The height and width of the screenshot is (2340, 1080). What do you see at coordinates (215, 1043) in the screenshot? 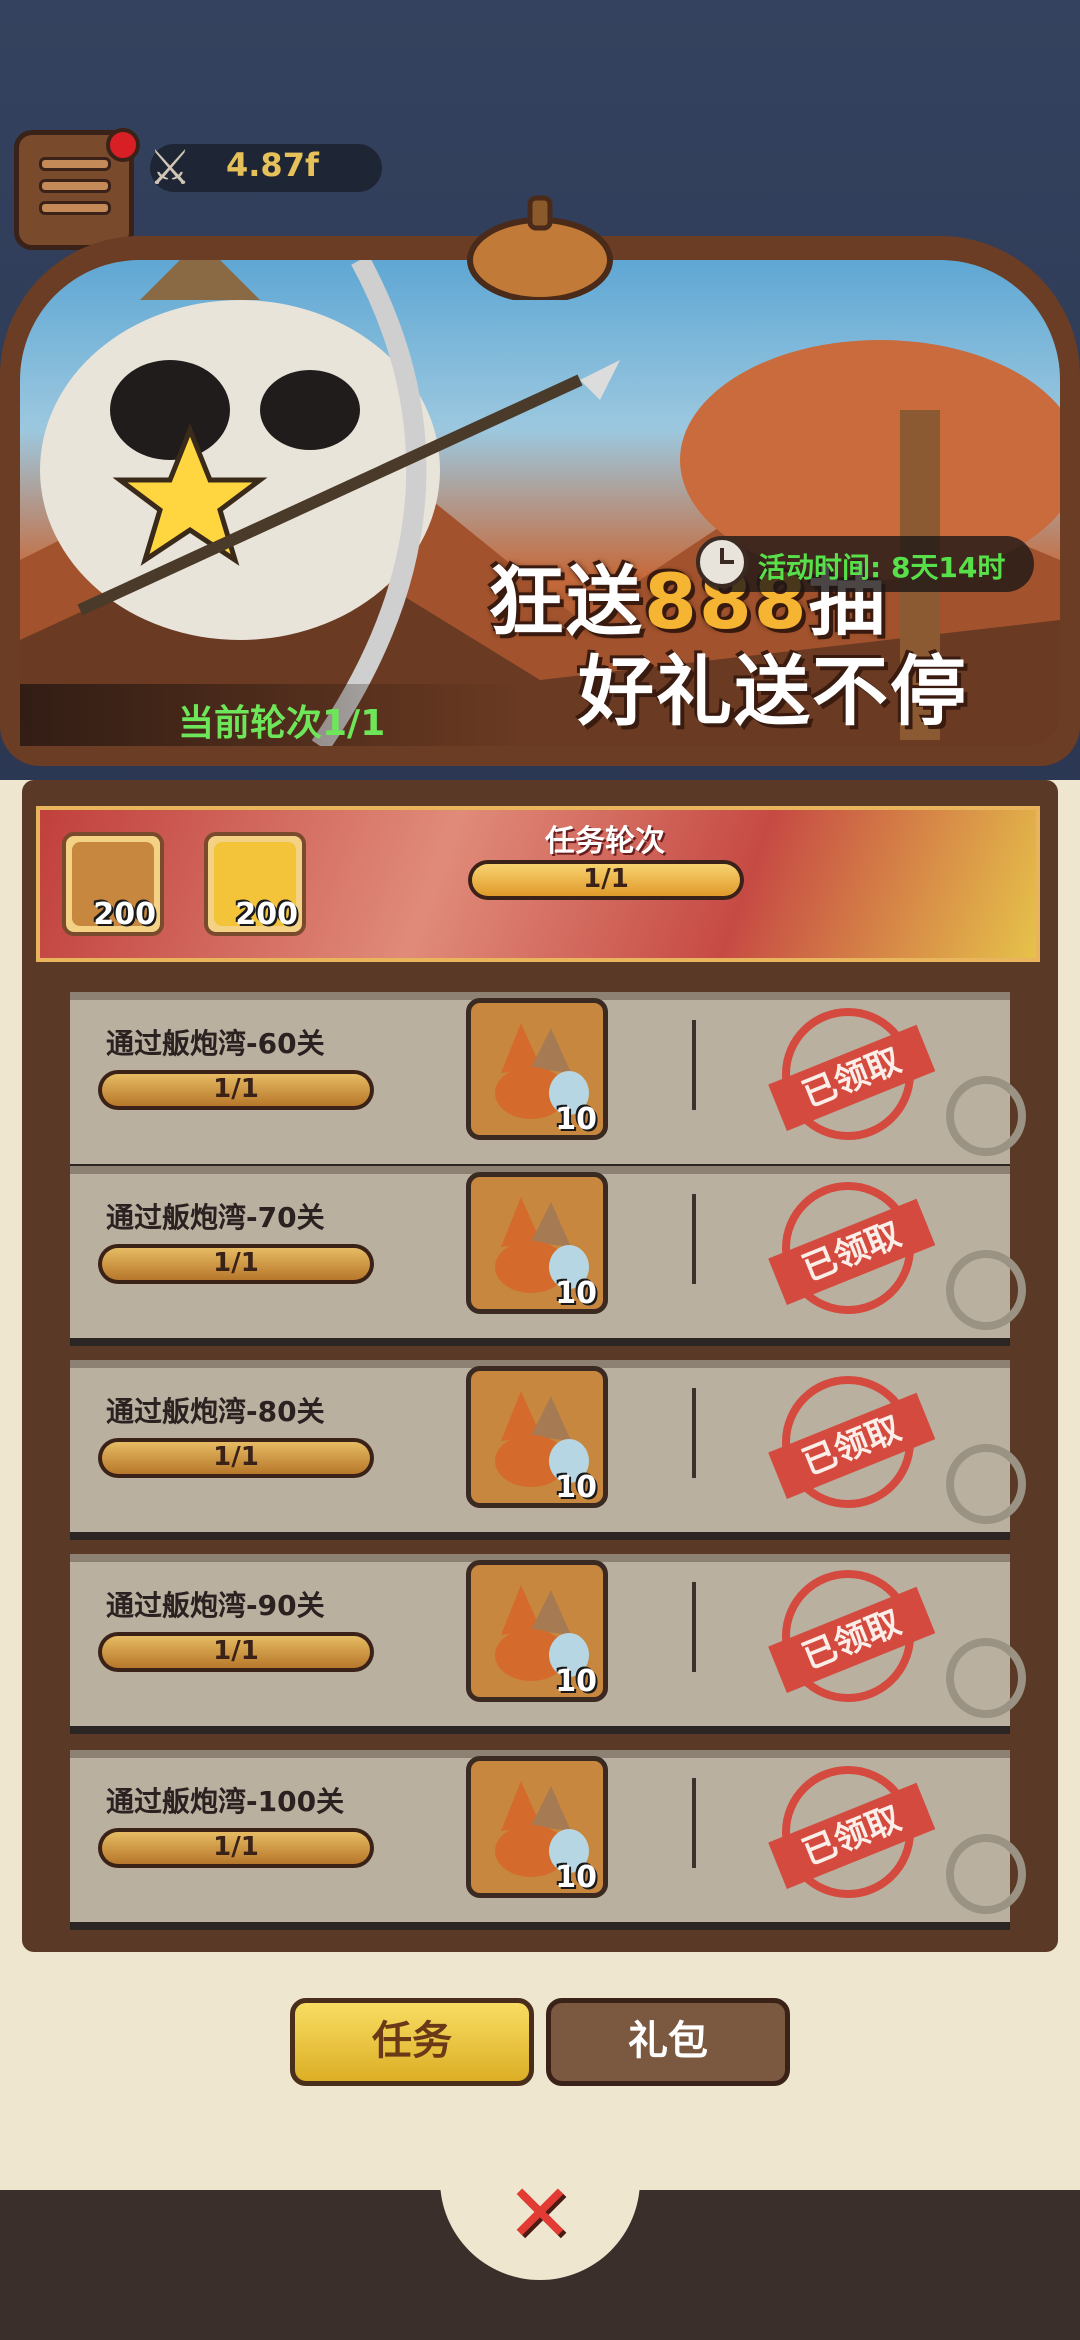
I see `task-title: 通过舨炮湾-60关` at bounding box center [215, 1043].